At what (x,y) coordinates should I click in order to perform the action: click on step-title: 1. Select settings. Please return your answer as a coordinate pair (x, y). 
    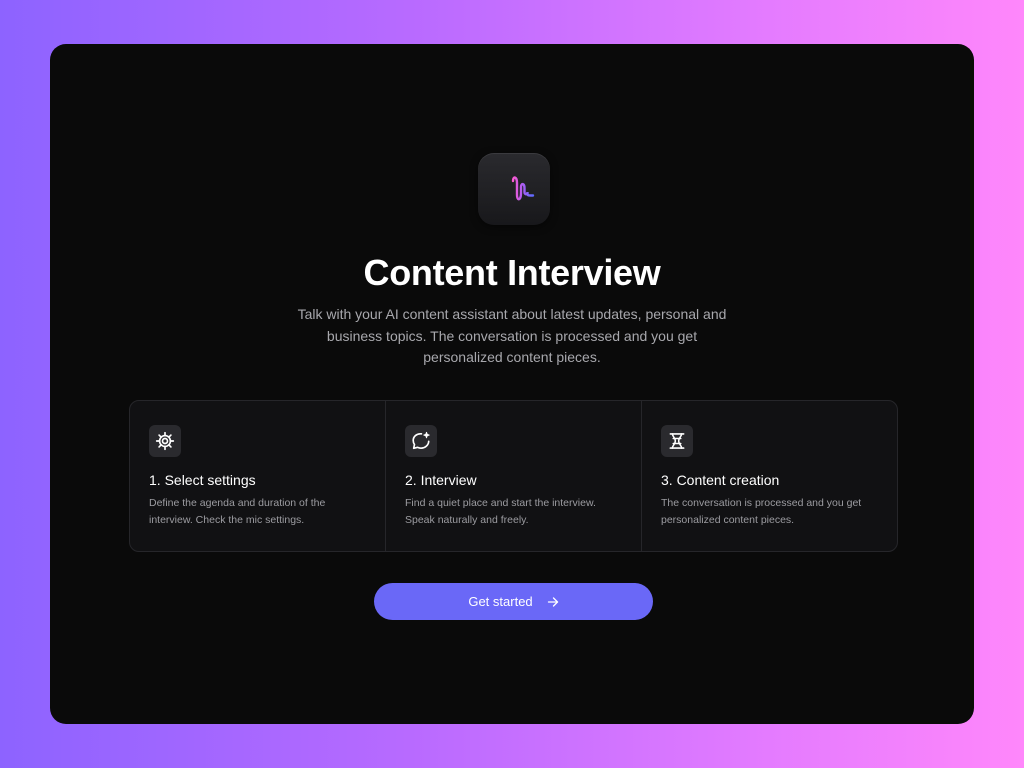
    Looking at the image, I should click on (202, 480).